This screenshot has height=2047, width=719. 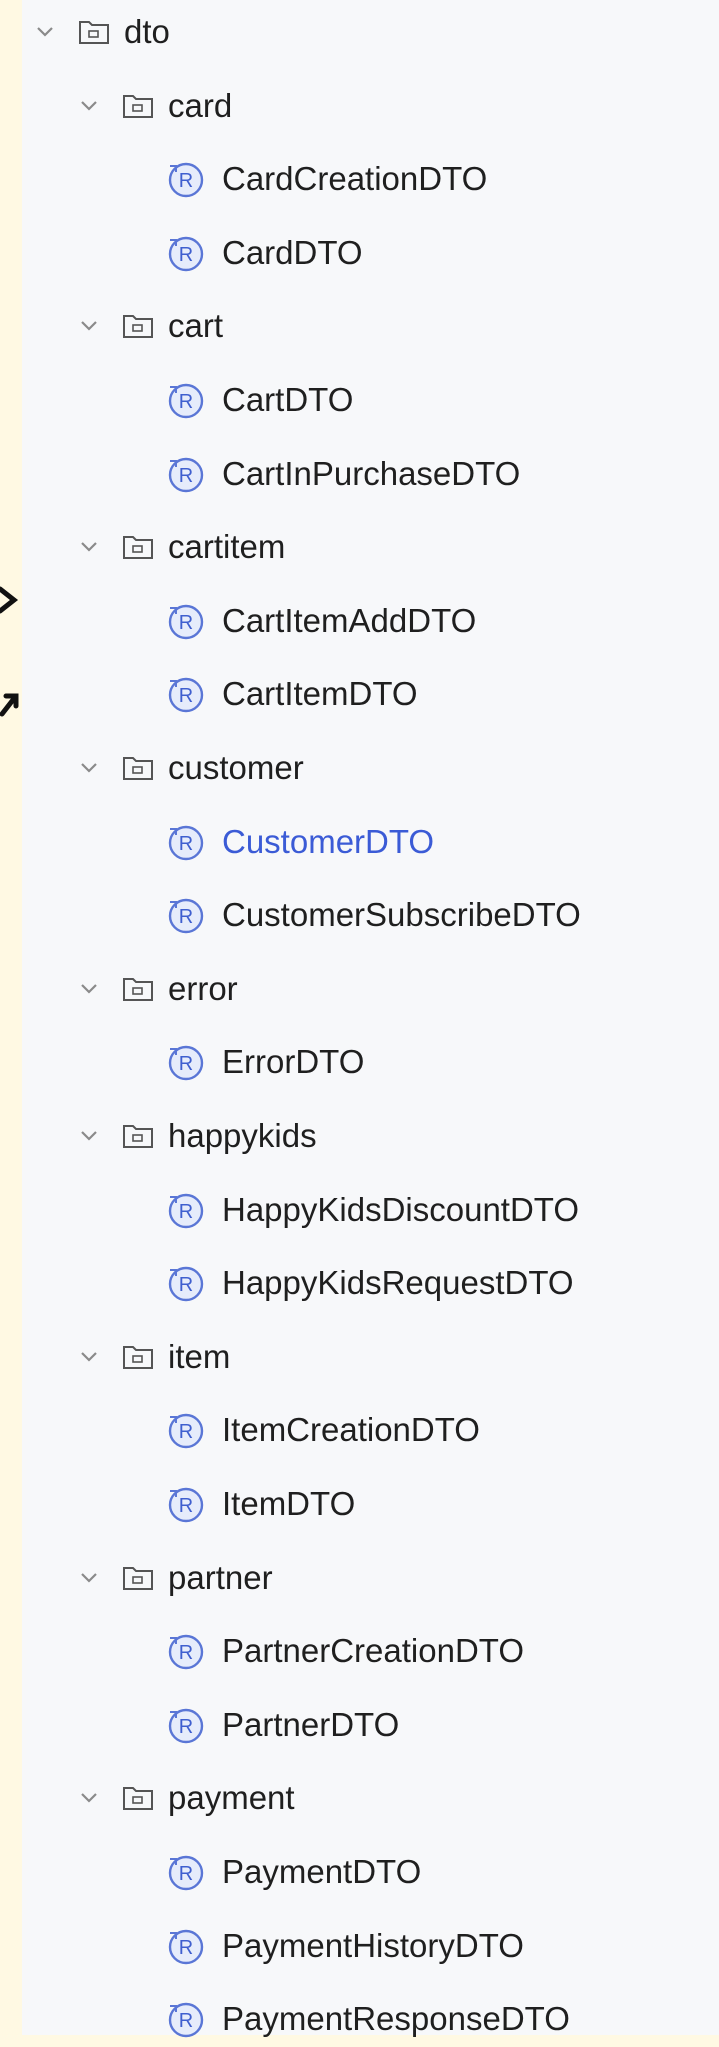 What do you see at coordinates (370, 1578) in the screenshot?
I see `tree-node-package-partner: partner` at bounding box center [370, 1578].